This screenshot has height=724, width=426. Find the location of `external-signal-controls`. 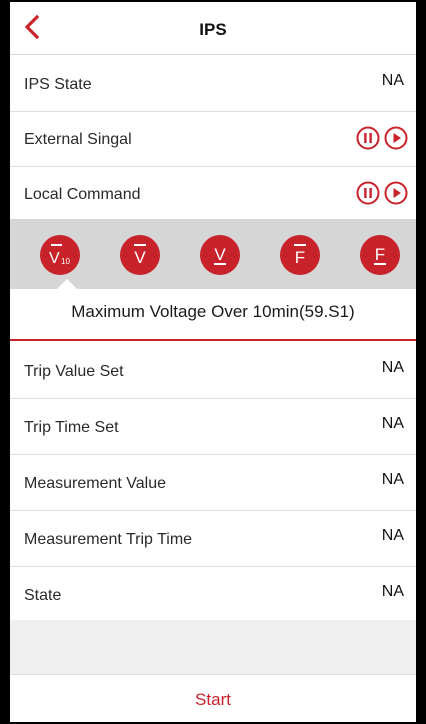

external-signal-controls is located at coordinates (380, 139).